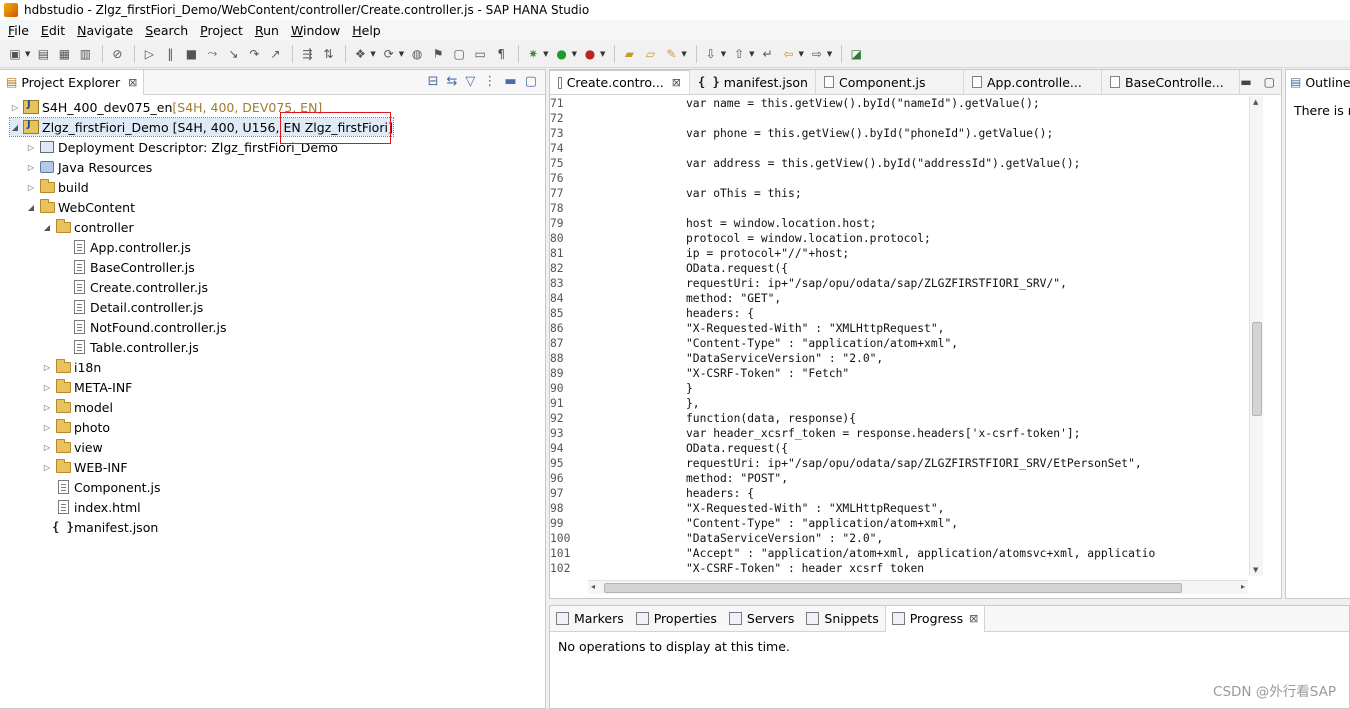  What do you see at coordinates (124, 247) in the screenshot?
I see `tree-item: App.controller.js` at bounding box center [124, 247].